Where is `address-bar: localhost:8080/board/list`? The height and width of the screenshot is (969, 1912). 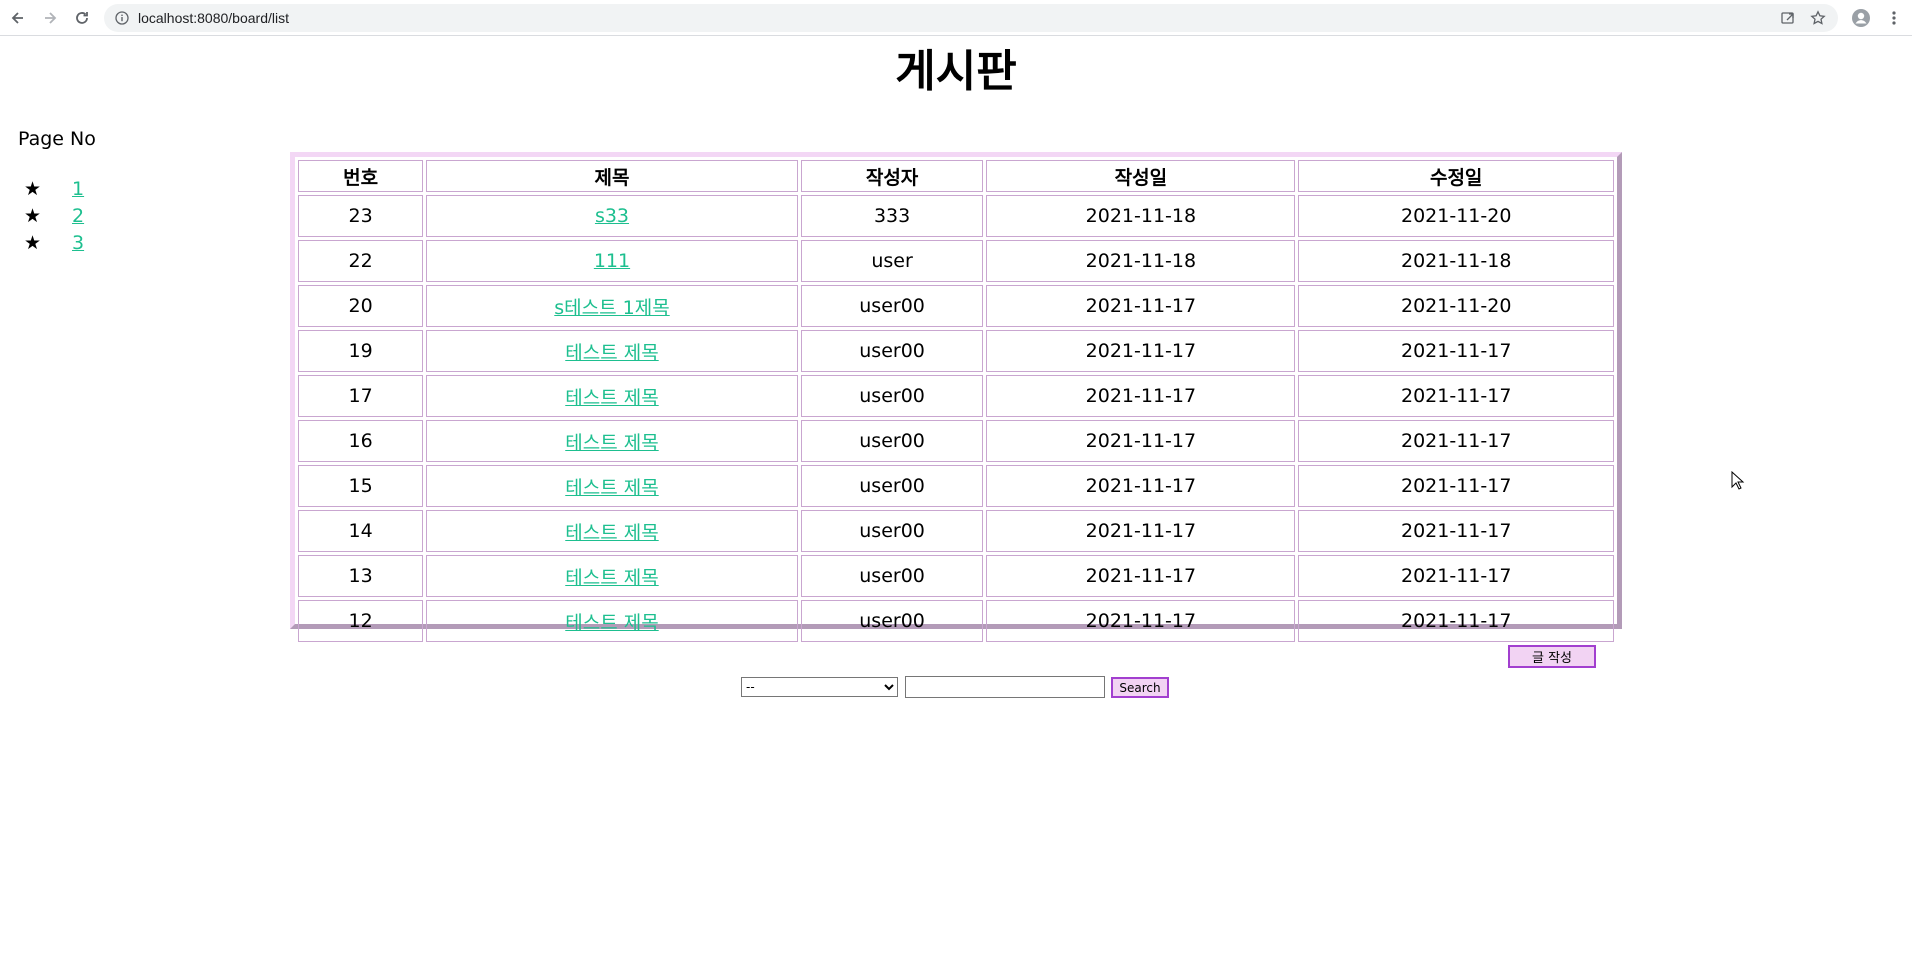 address-bar: localhost:8080/board/list is located at coordinates (971, 18).